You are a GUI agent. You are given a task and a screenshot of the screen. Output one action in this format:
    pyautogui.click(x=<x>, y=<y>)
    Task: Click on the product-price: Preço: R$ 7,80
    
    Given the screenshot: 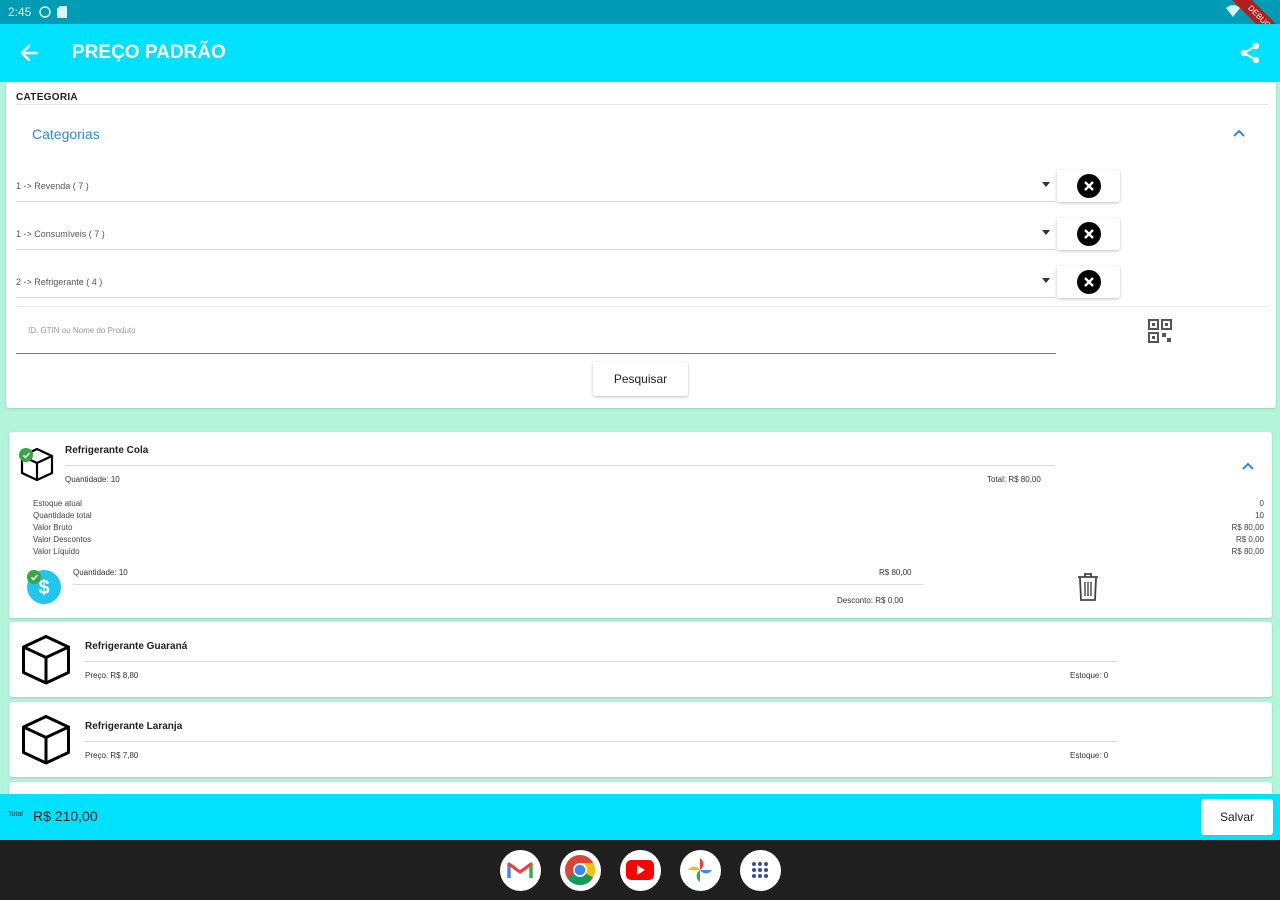 What is the action you would take?
    pyautogui.click(x=112, y=755)
    